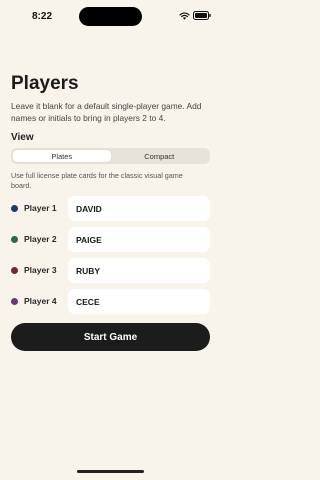 The image size is (320, 480). Describe the element at coordinates (40, 270) in the screenshot. I see `player-3-label: Player 3` at that location.